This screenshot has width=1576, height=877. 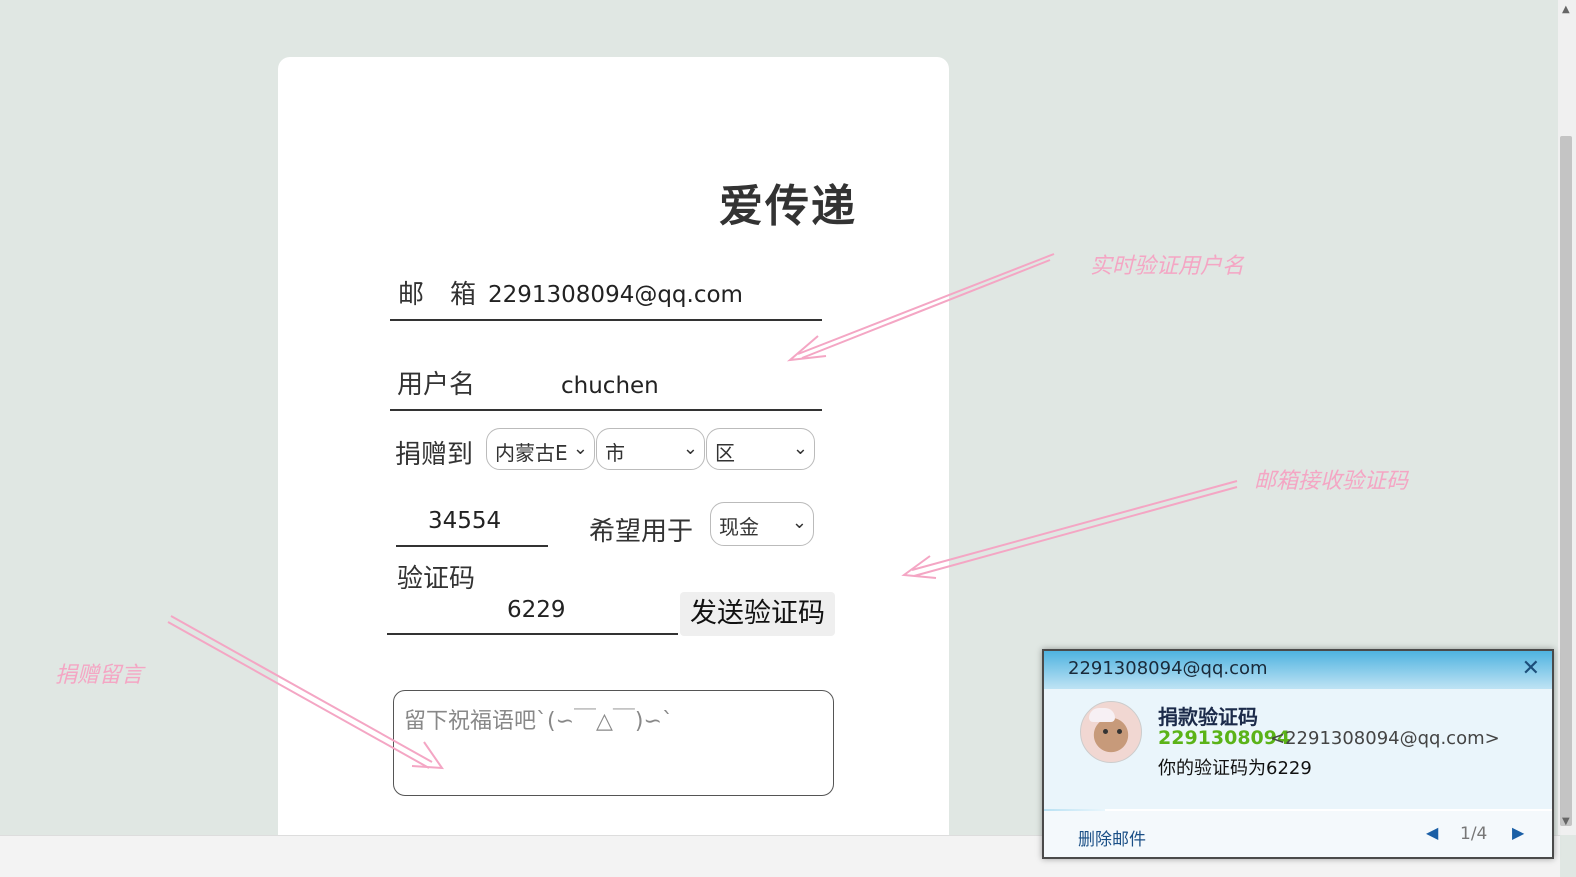 I want to click on scroll-up-icon: ▲, so click(x=1566, y=9).